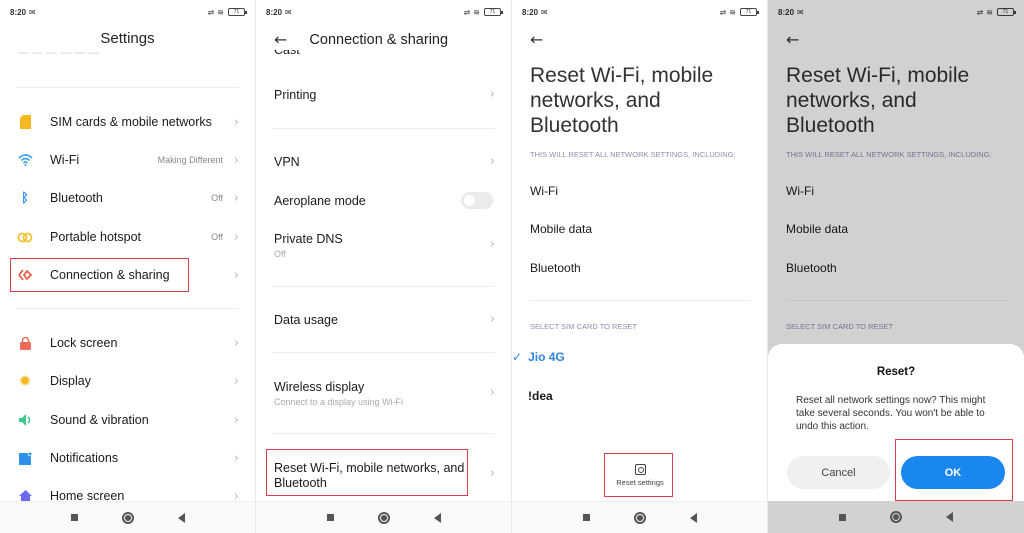 Image resolution: width=1024 pixels, height=533 pixels. Describe the element at coordinates (25, 420) in the screenshot. I see `speaker-icon` at that location.